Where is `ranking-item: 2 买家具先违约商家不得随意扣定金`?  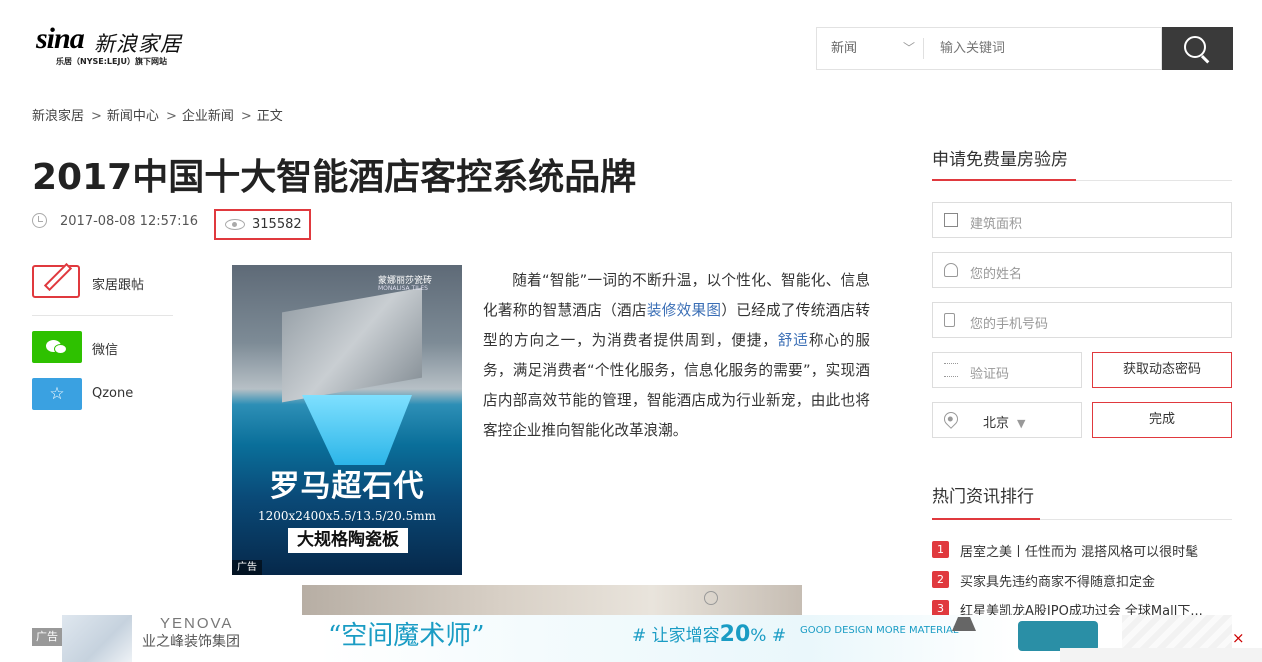 ranking-item: 2 买家具先违约商家不得随意扣定金 is located at coordinates (1082, 580).